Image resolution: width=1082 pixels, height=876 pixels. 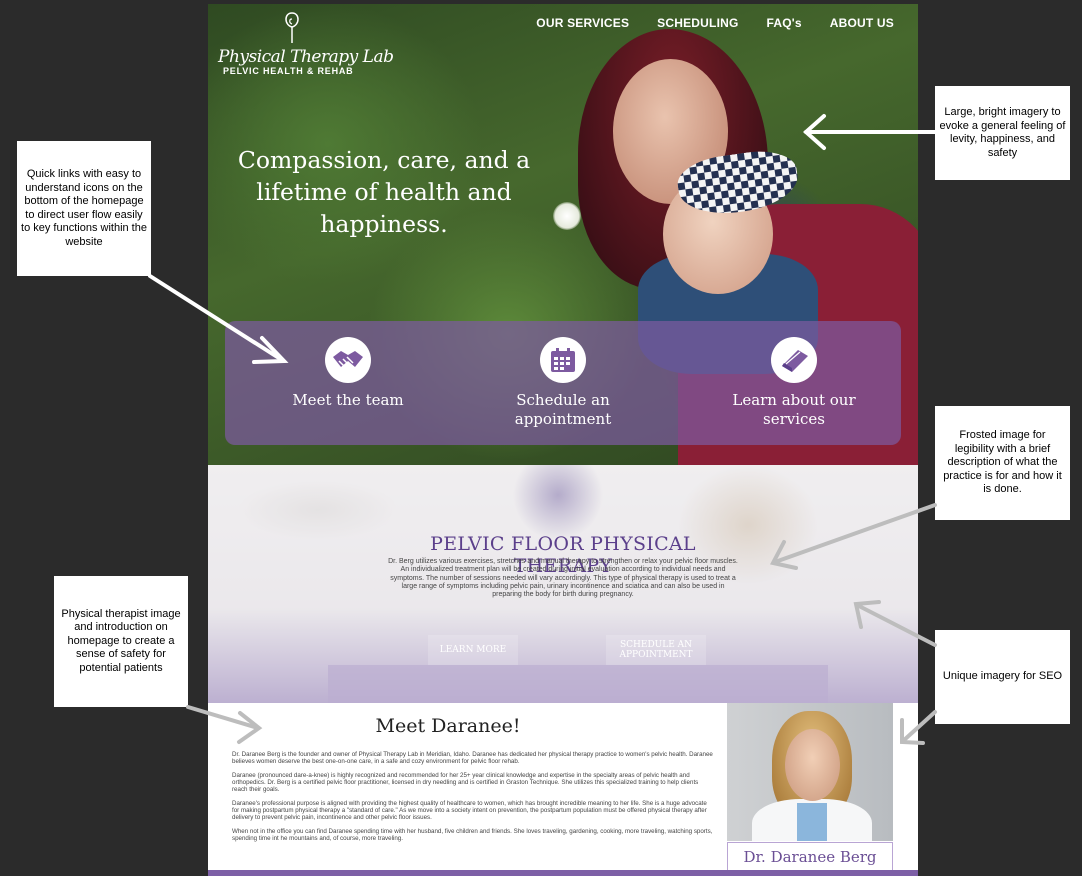 I want to click on arrow-frosted, so click(x=853, y=536).